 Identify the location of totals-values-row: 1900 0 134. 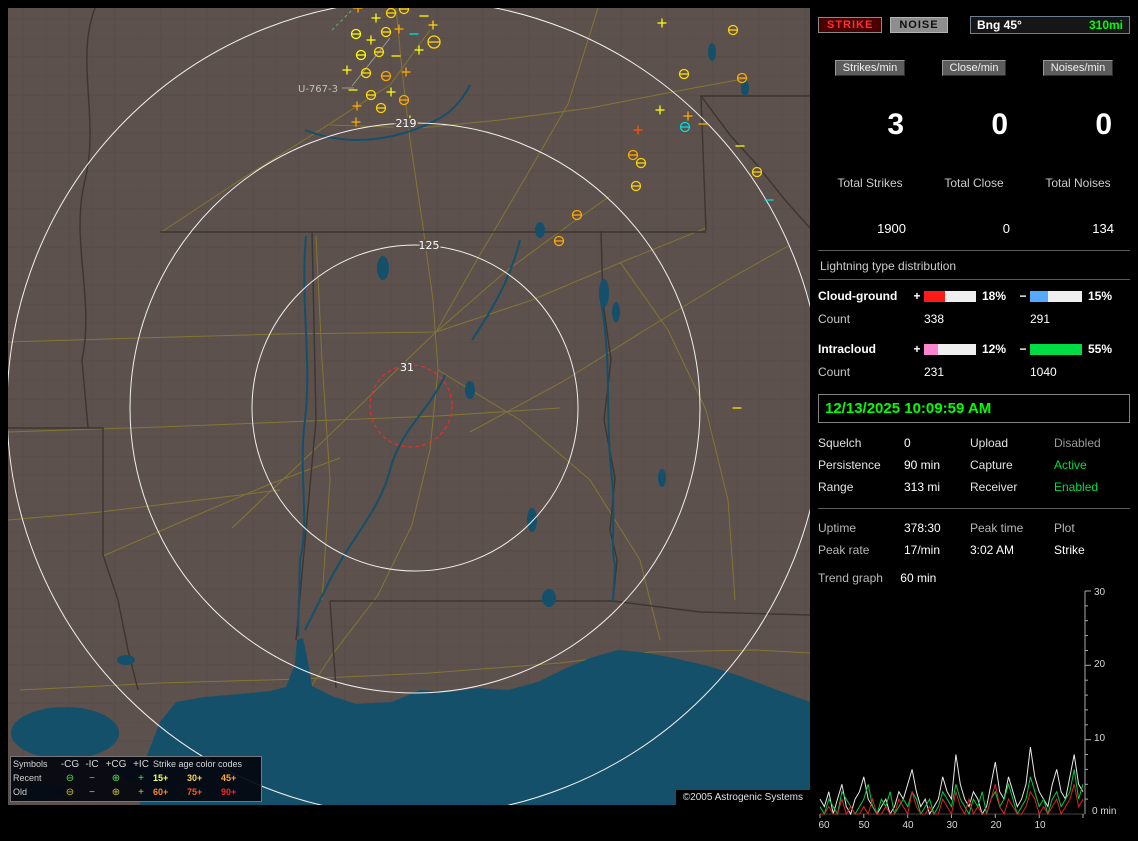
(974, 226).